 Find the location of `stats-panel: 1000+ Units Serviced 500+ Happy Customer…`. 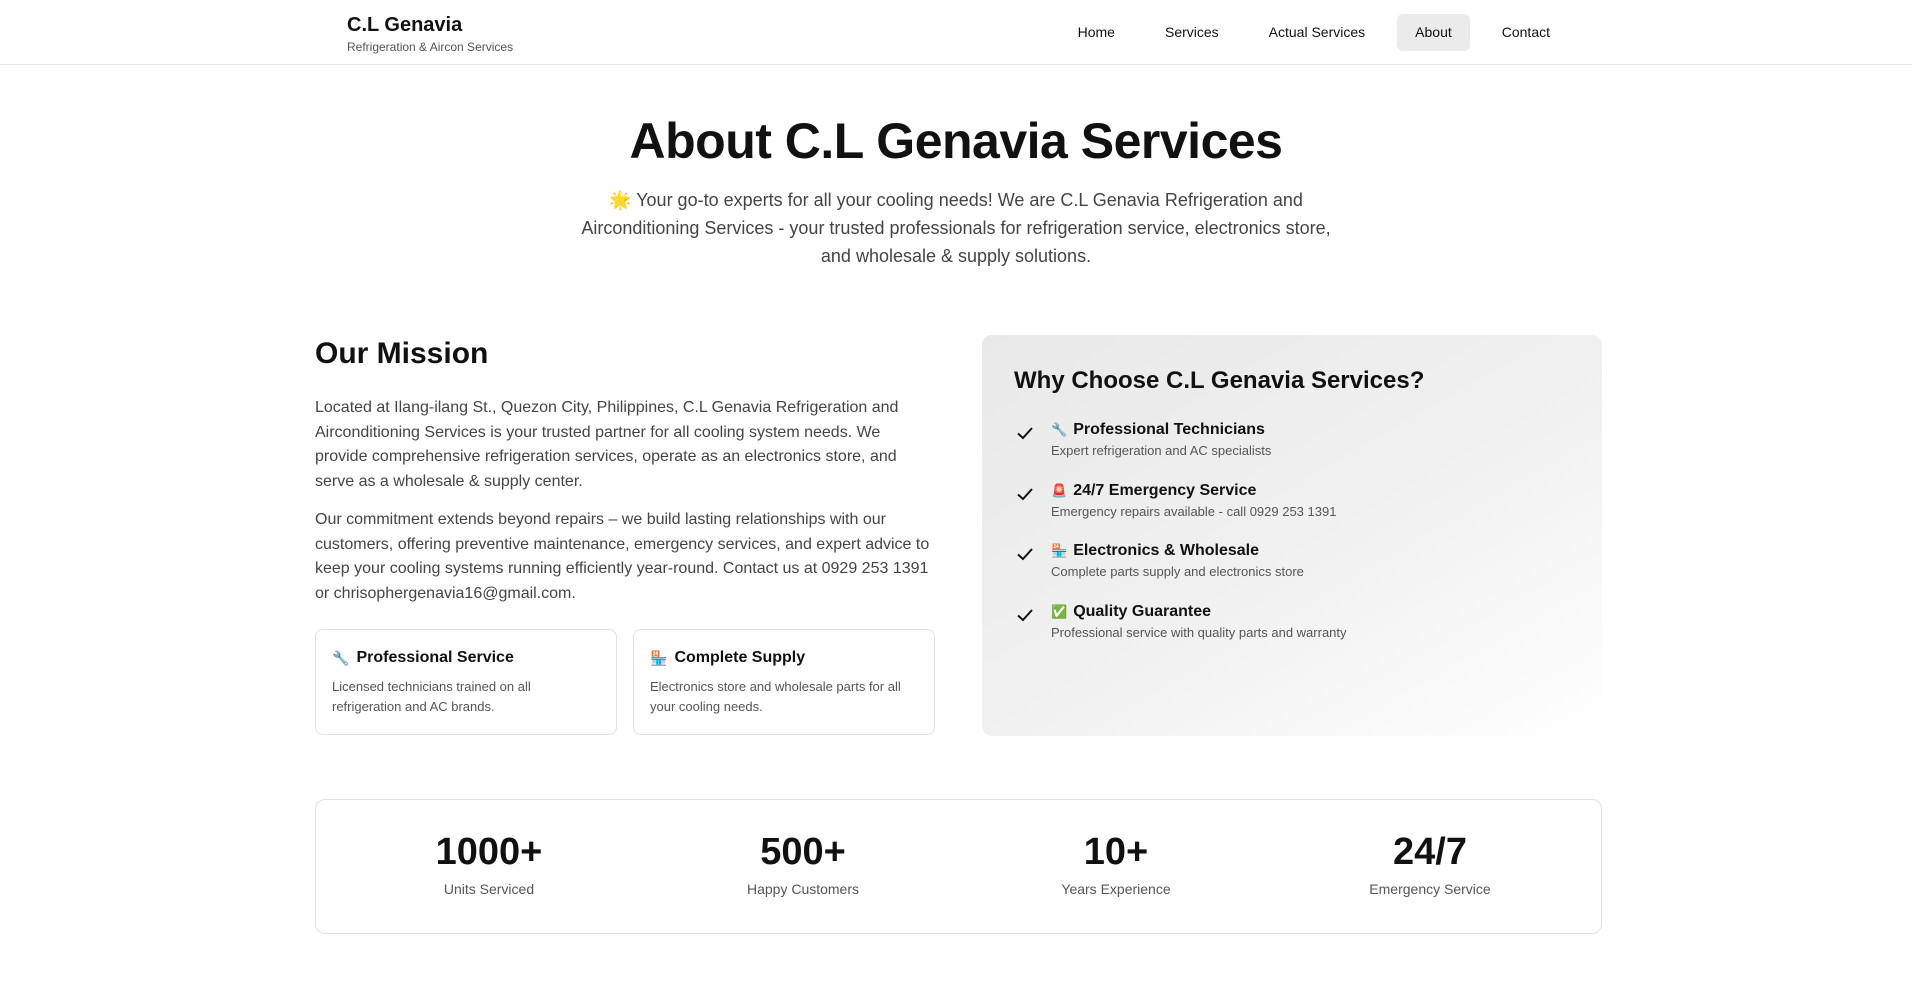

stats-panel: 1000+ Units Serviced 500+ Happy Customer… is located at coordinates (958, 866).